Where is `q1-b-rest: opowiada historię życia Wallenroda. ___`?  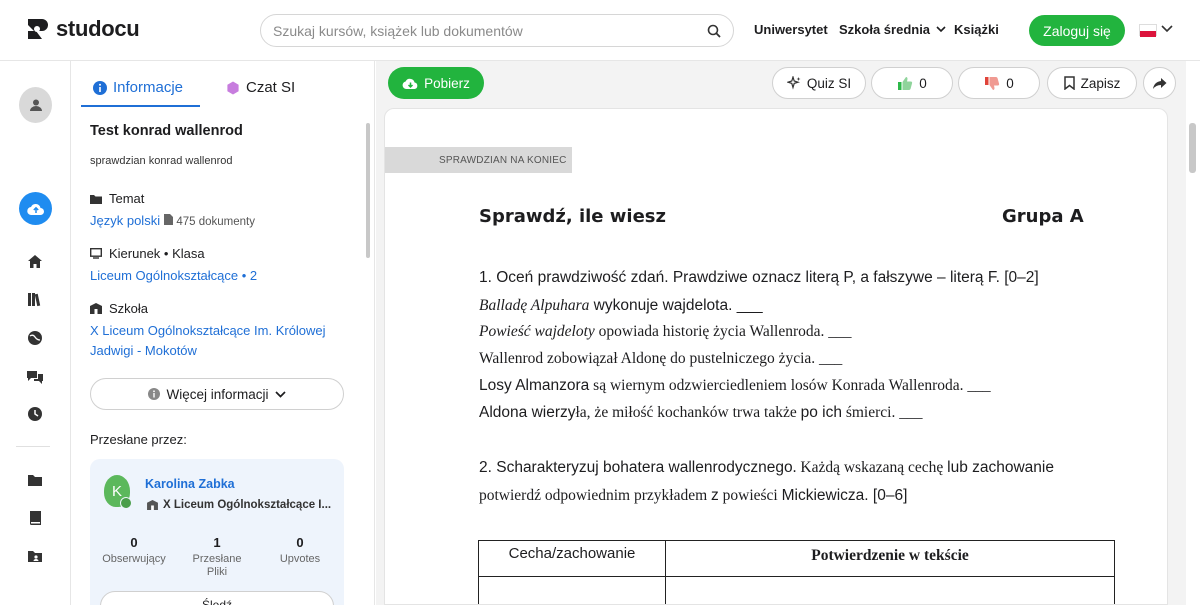
q1-b-rest: opowiada historię życia Wallenroda. ___ is located at coordinates (723, 331).